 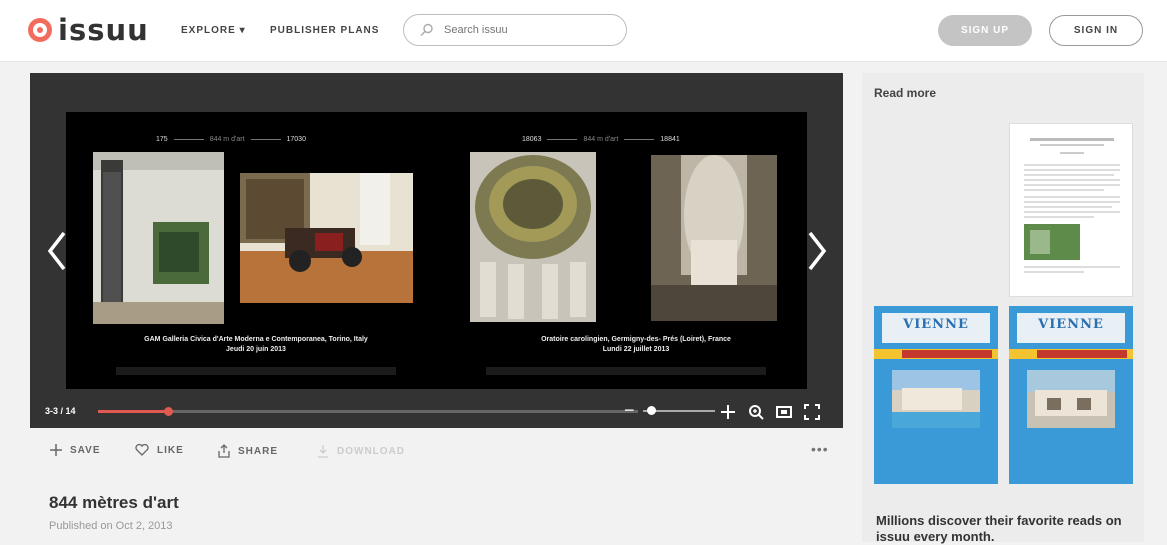 What do you see at coordinates (256, 371) in the screenshot?
I see `left-footnote` at bounding box center [256, 371].